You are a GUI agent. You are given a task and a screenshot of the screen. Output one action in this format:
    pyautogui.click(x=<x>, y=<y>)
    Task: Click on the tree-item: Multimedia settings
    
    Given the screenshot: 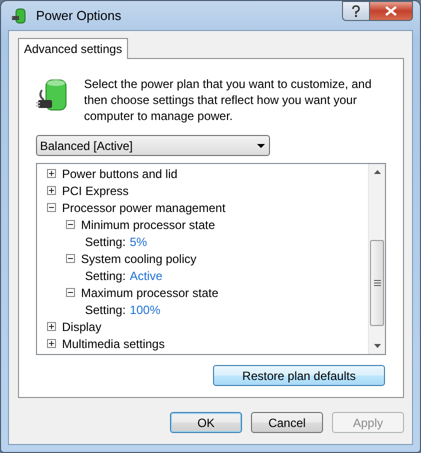 What is the action you would take?
    pyautogui.click(x=113, y=343)
    